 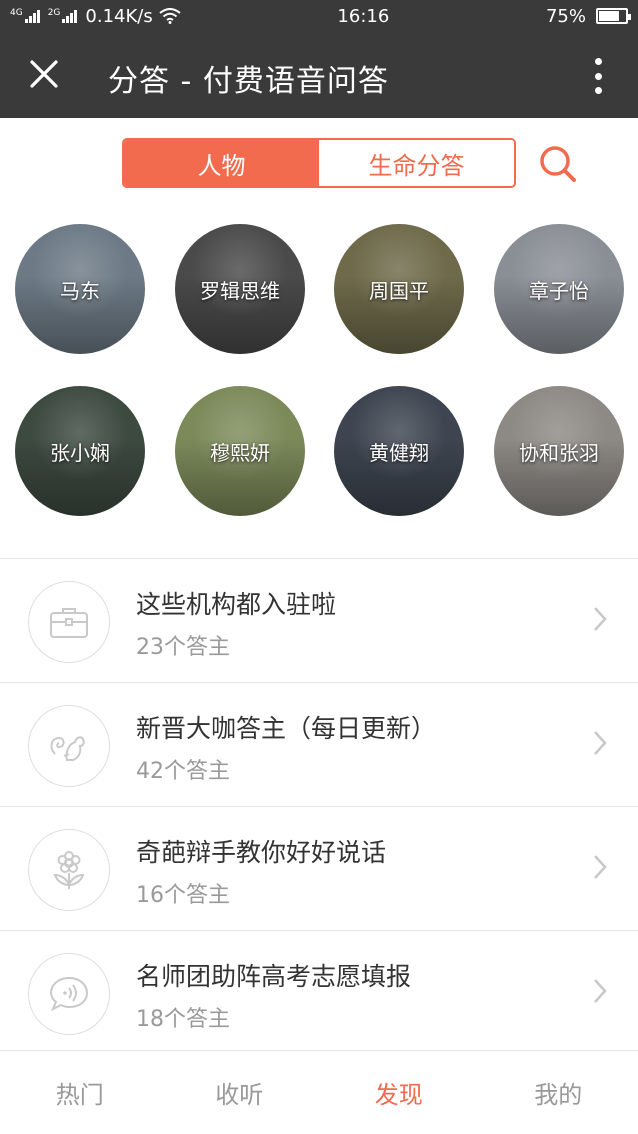 I want to click on person-avatar: 罗辑思维, so click(x=240, y=289).